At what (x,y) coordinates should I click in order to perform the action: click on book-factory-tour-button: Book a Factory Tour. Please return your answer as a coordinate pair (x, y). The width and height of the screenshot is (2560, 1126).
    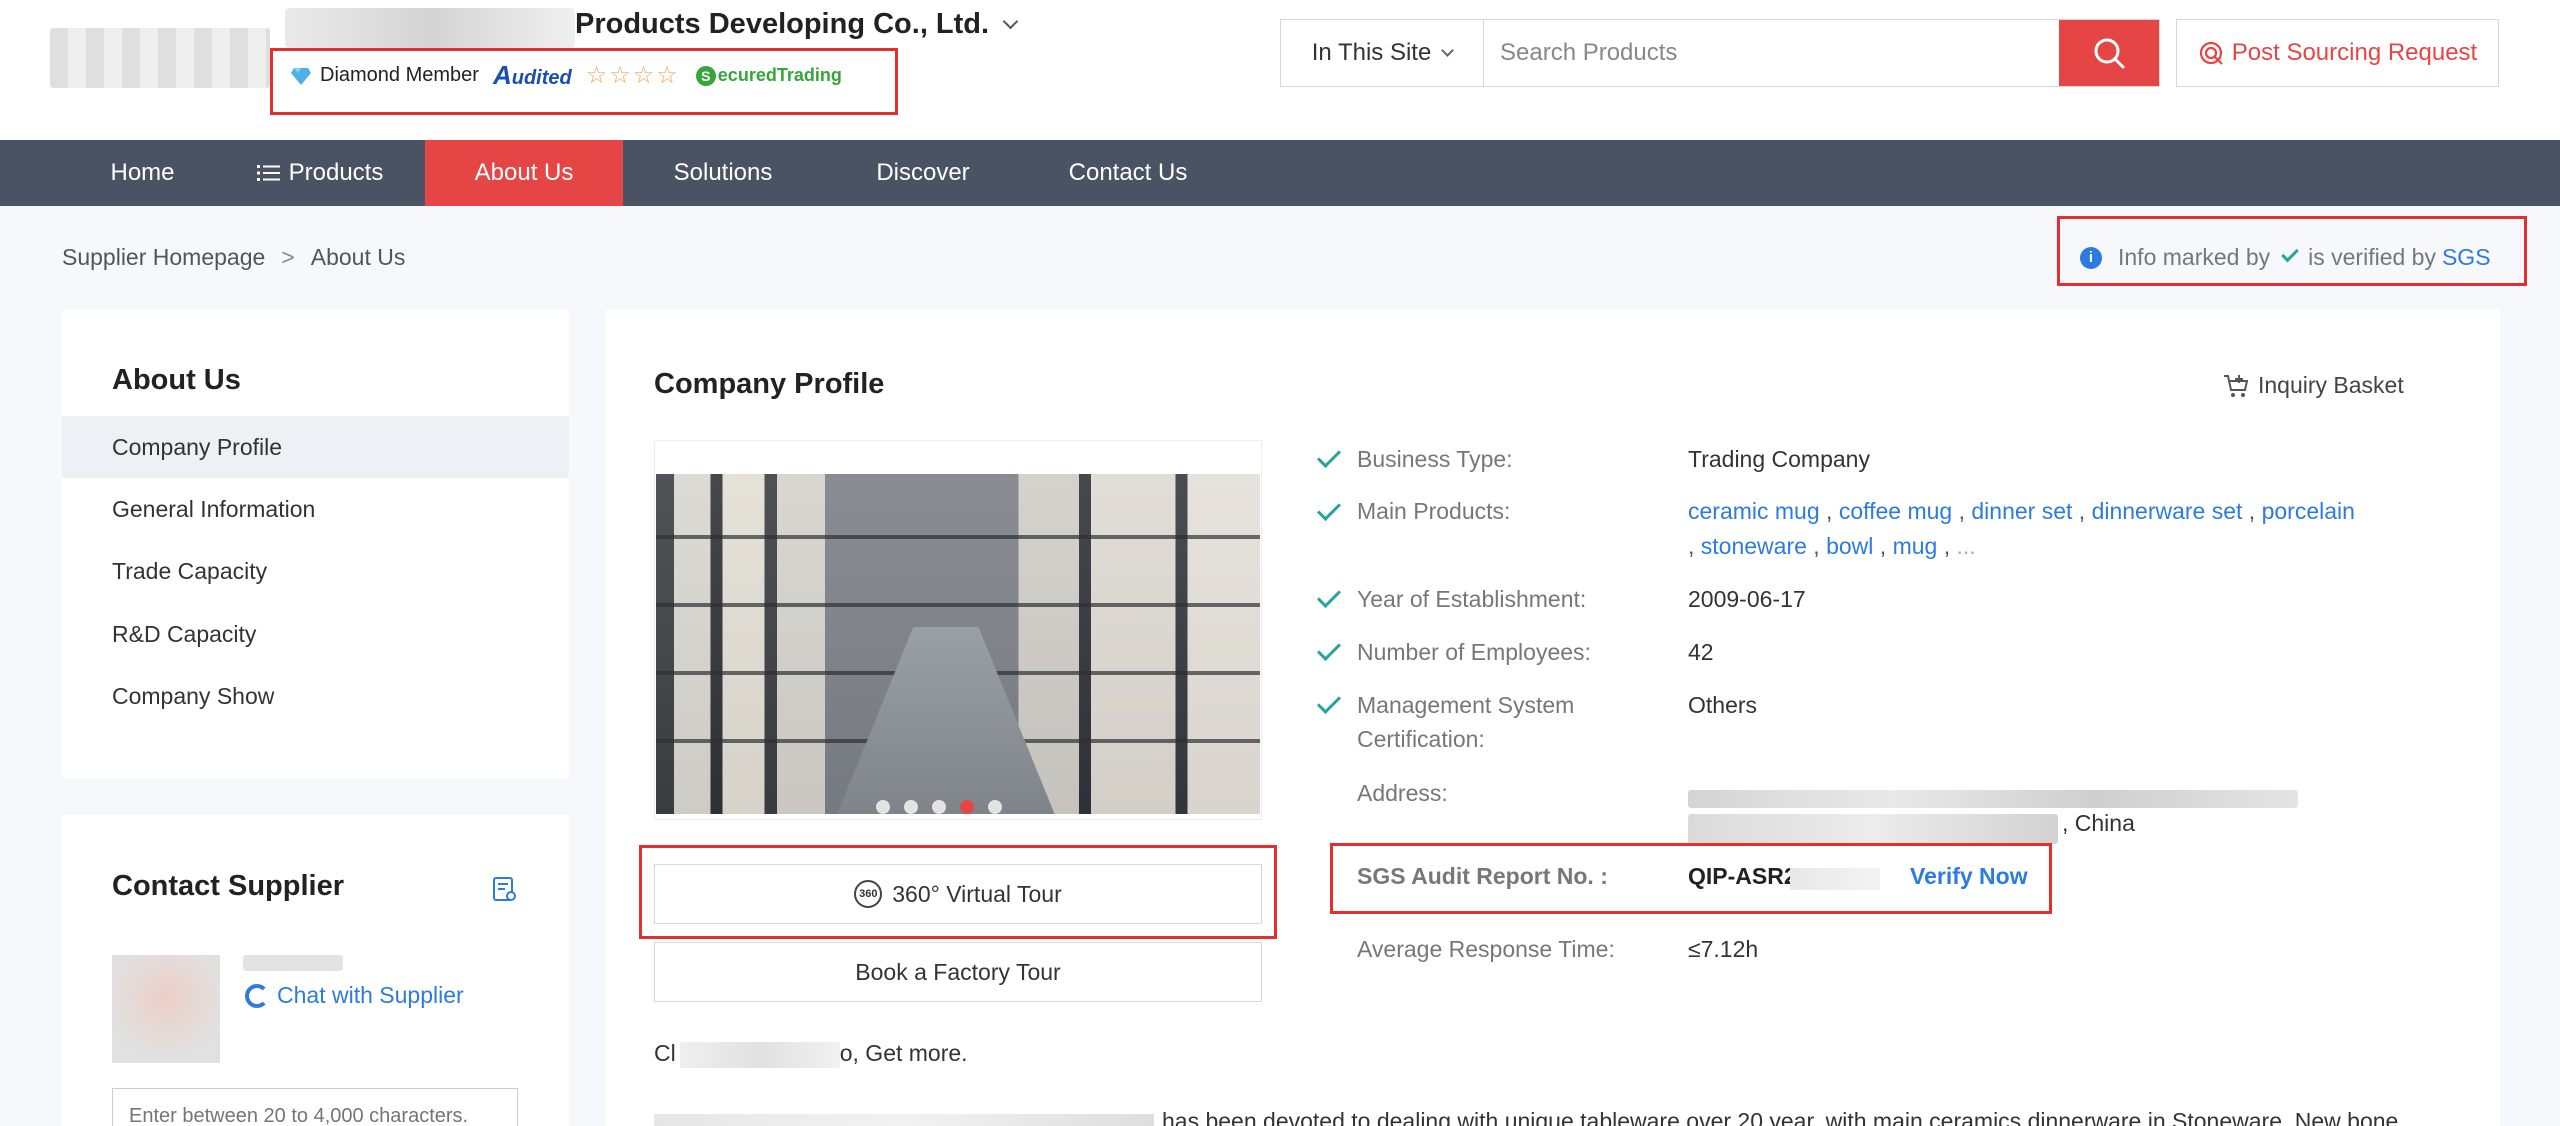
    Looking at the image, I should click on (958, 972).